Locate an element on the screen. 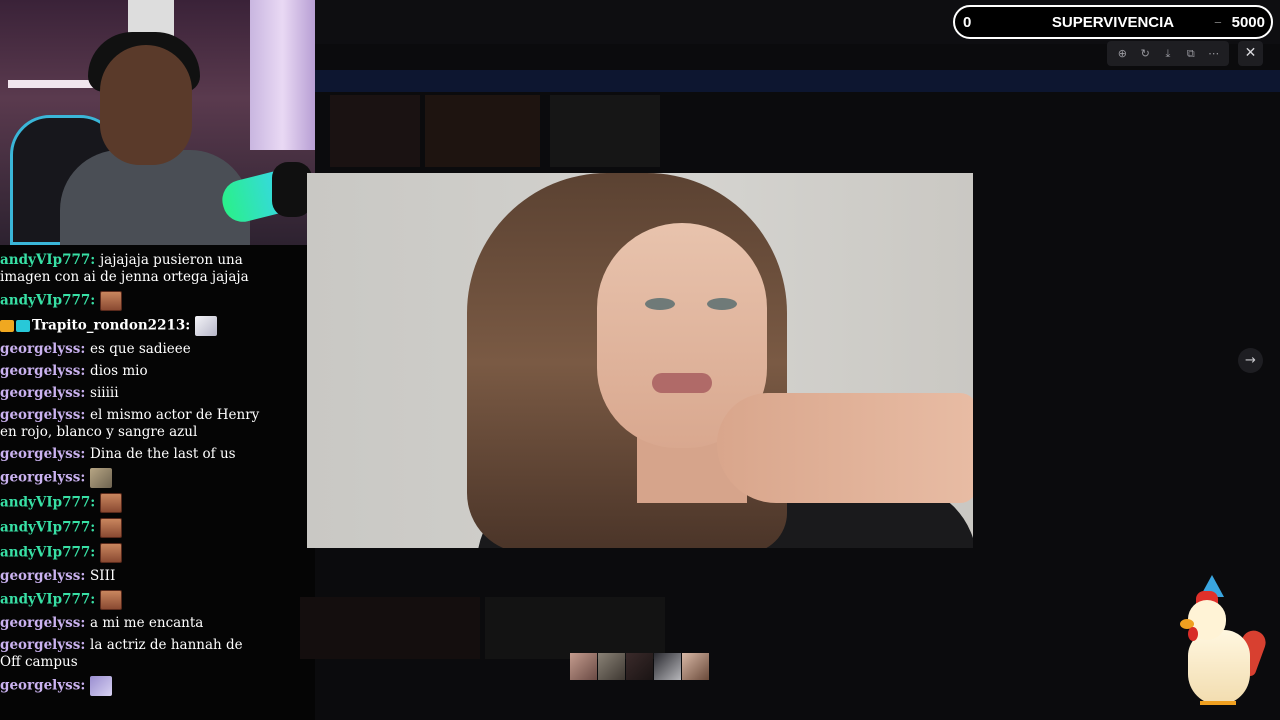  more-icon: ⋯ is located at coordinates (1214, 53).